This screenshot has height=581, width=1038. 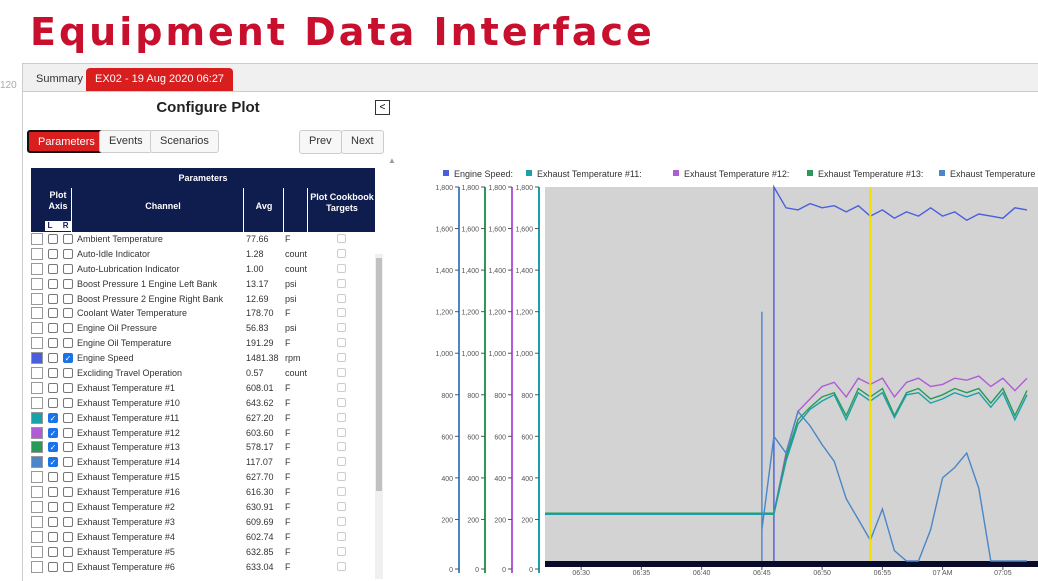 What do you see at coordinates (59, 79) in the screenshot?
I see `tab-summary: Summary` at bounding box center [59, 79].